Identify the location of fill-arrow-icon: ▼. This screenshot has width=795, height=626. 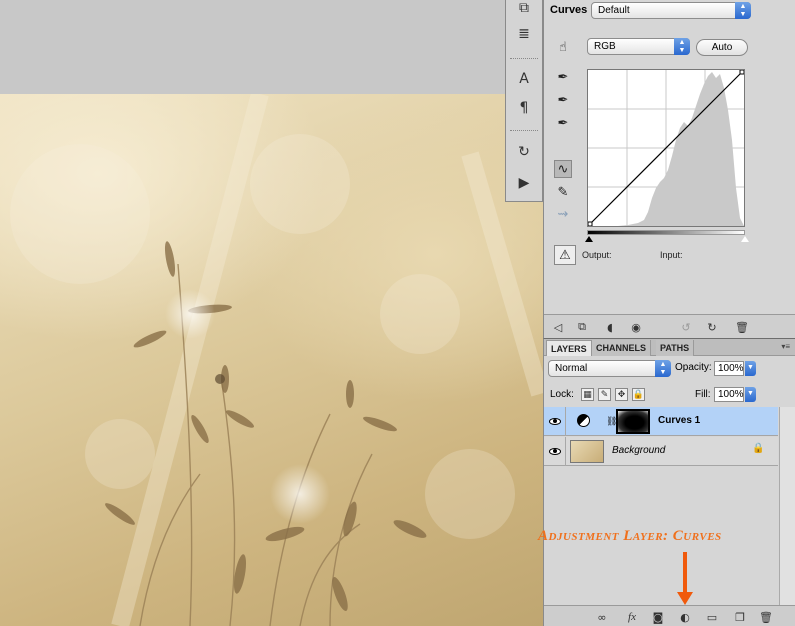
(750, 394).